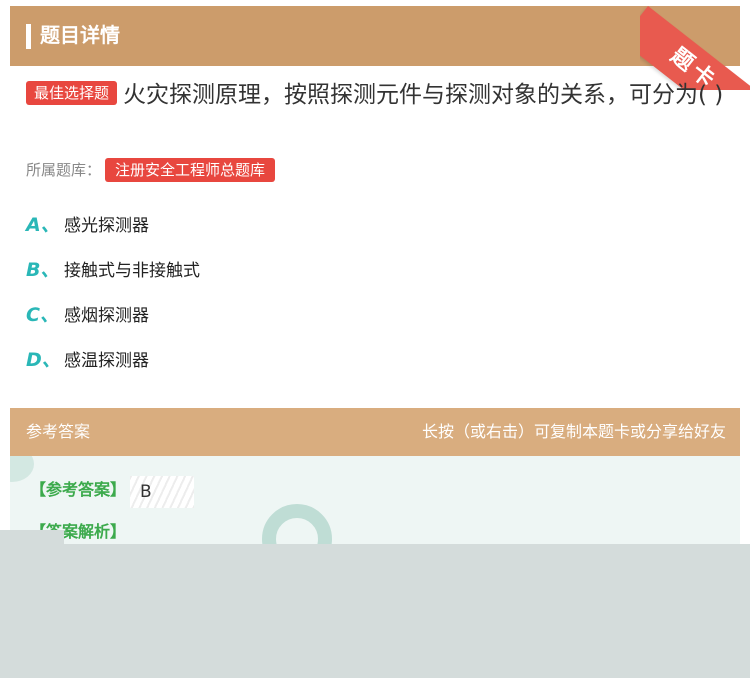 This screenshot has height=678, width=750. What do you see at coordinates (375, 500) in the screenshot?
I see `answer-panel: 【参考答案】 B 【答案解析】` at bounding box center [375, 500].